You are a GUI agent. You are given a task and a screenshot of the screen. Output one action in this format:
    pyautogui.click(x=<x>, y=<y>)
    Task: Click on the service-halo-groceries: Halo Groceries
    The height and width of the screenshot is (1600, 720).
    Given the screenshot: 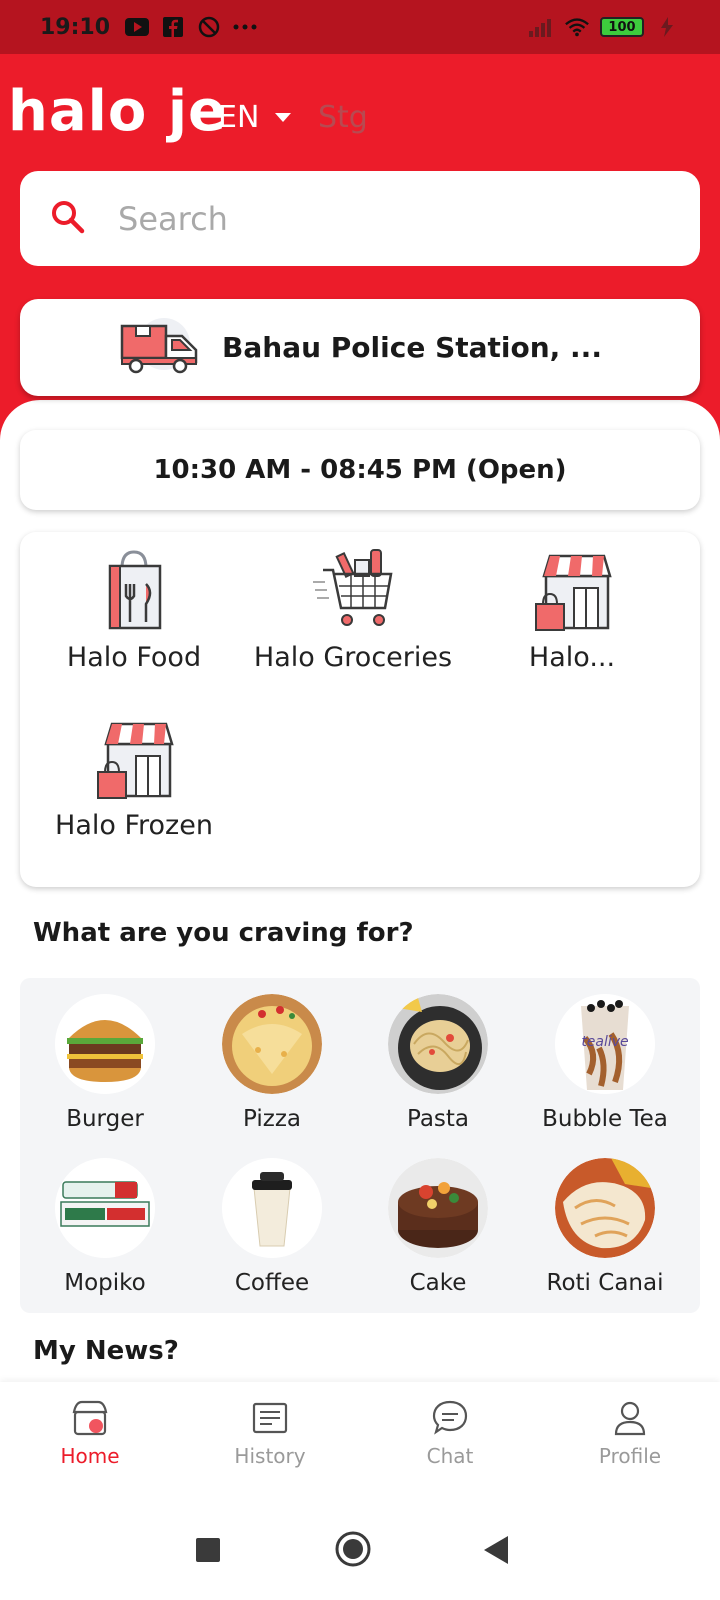 What is the action you would take?
    pyautogui.click(x=353, y=610)
    